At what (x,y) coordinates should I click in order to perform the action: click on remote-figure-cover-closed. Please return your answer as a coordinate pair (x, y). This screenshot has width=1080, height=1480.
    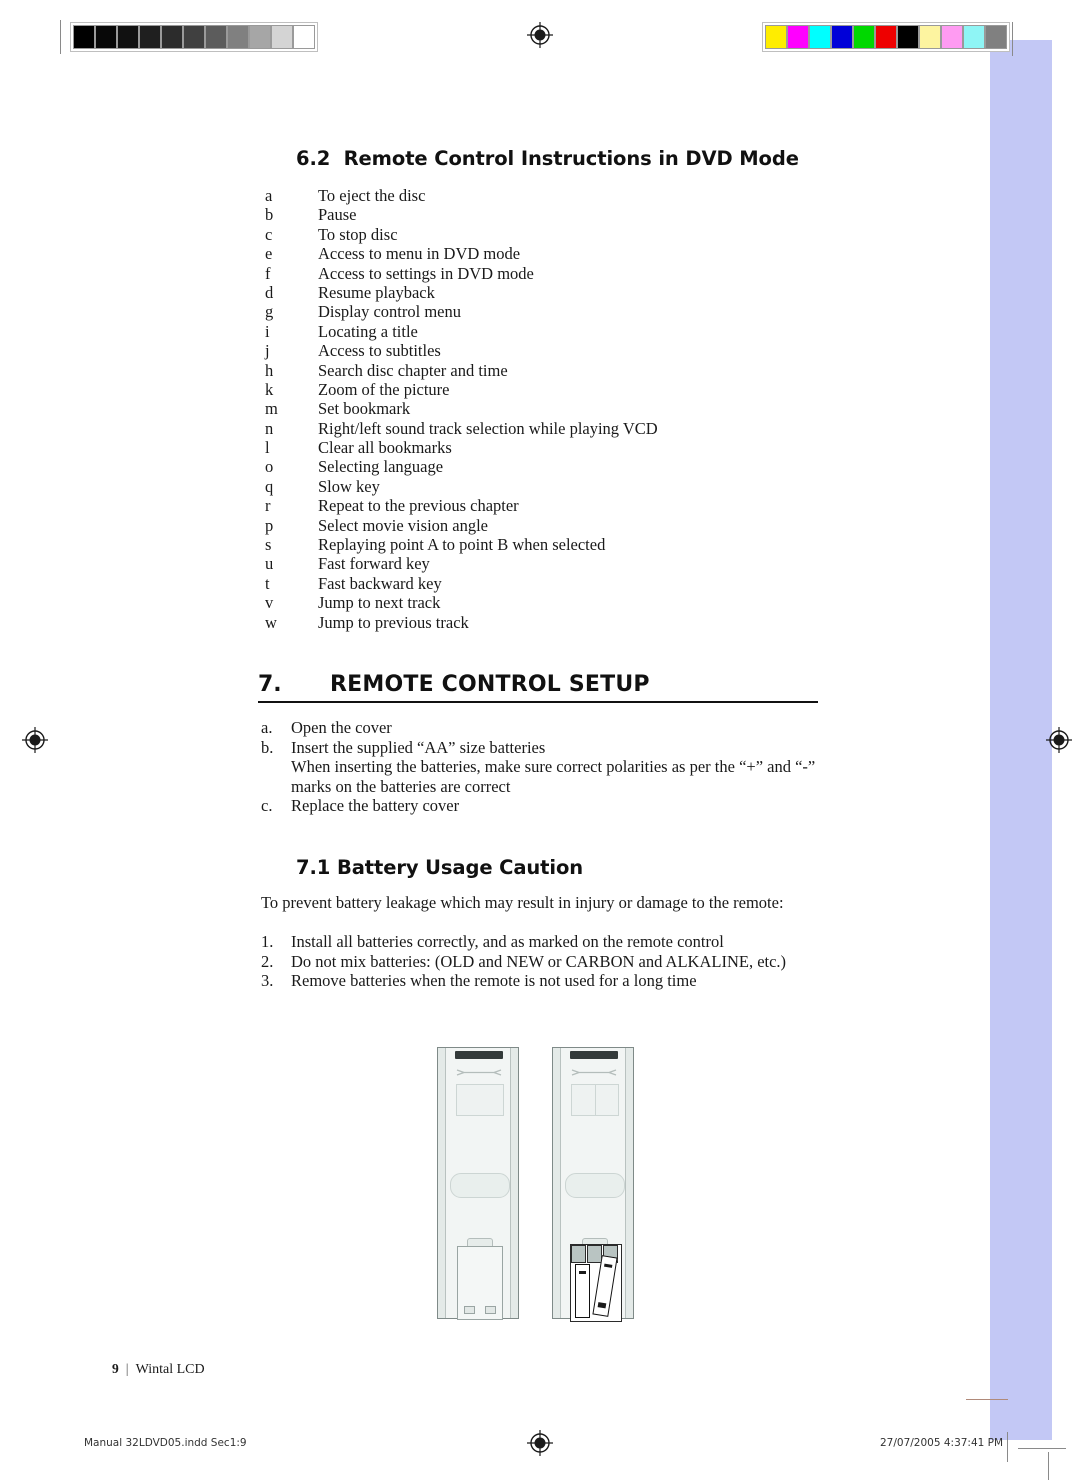
    Looking at the image, I should click on (478, 1183).